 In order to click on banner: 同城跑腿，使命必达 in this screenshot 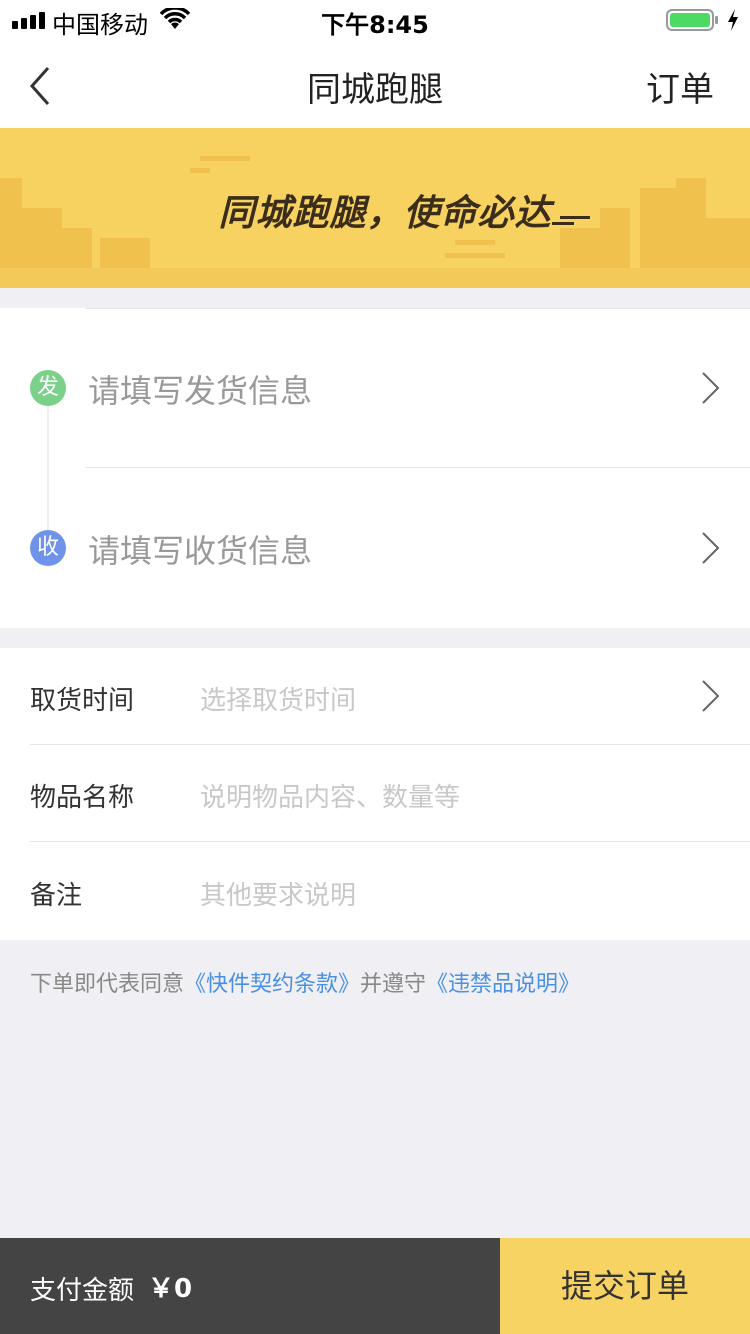, I will do `click(375, 208)`.